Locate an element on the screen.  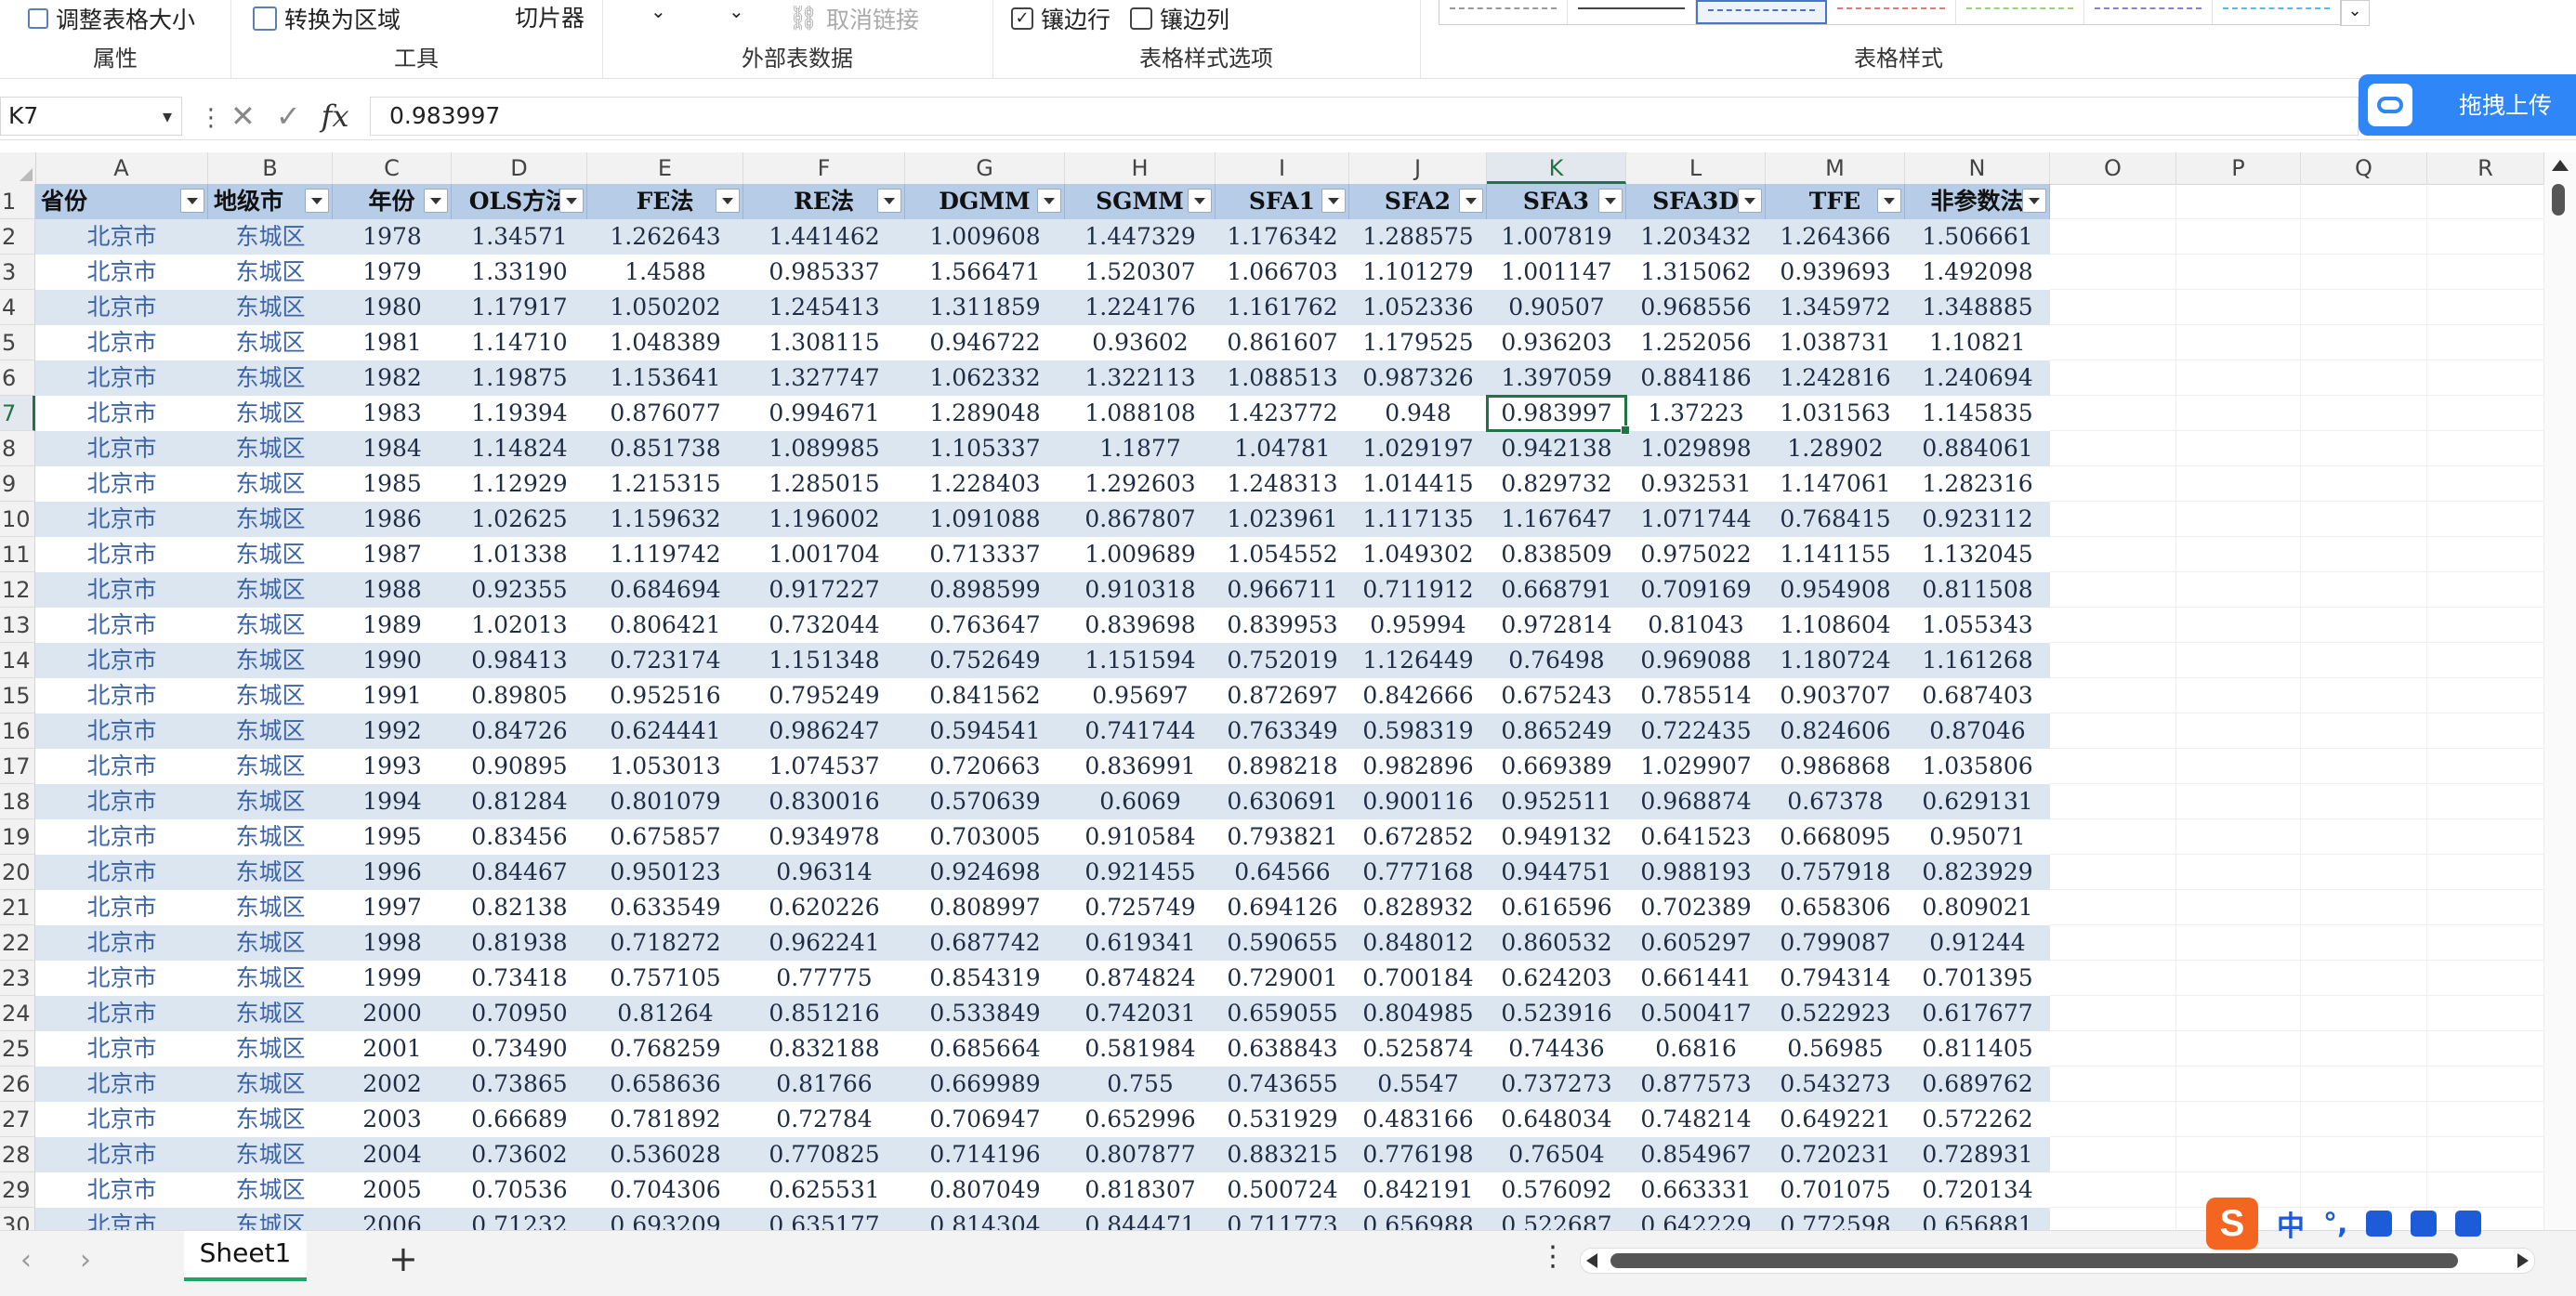
column-header-B: B is located at coordinates (270, 168).